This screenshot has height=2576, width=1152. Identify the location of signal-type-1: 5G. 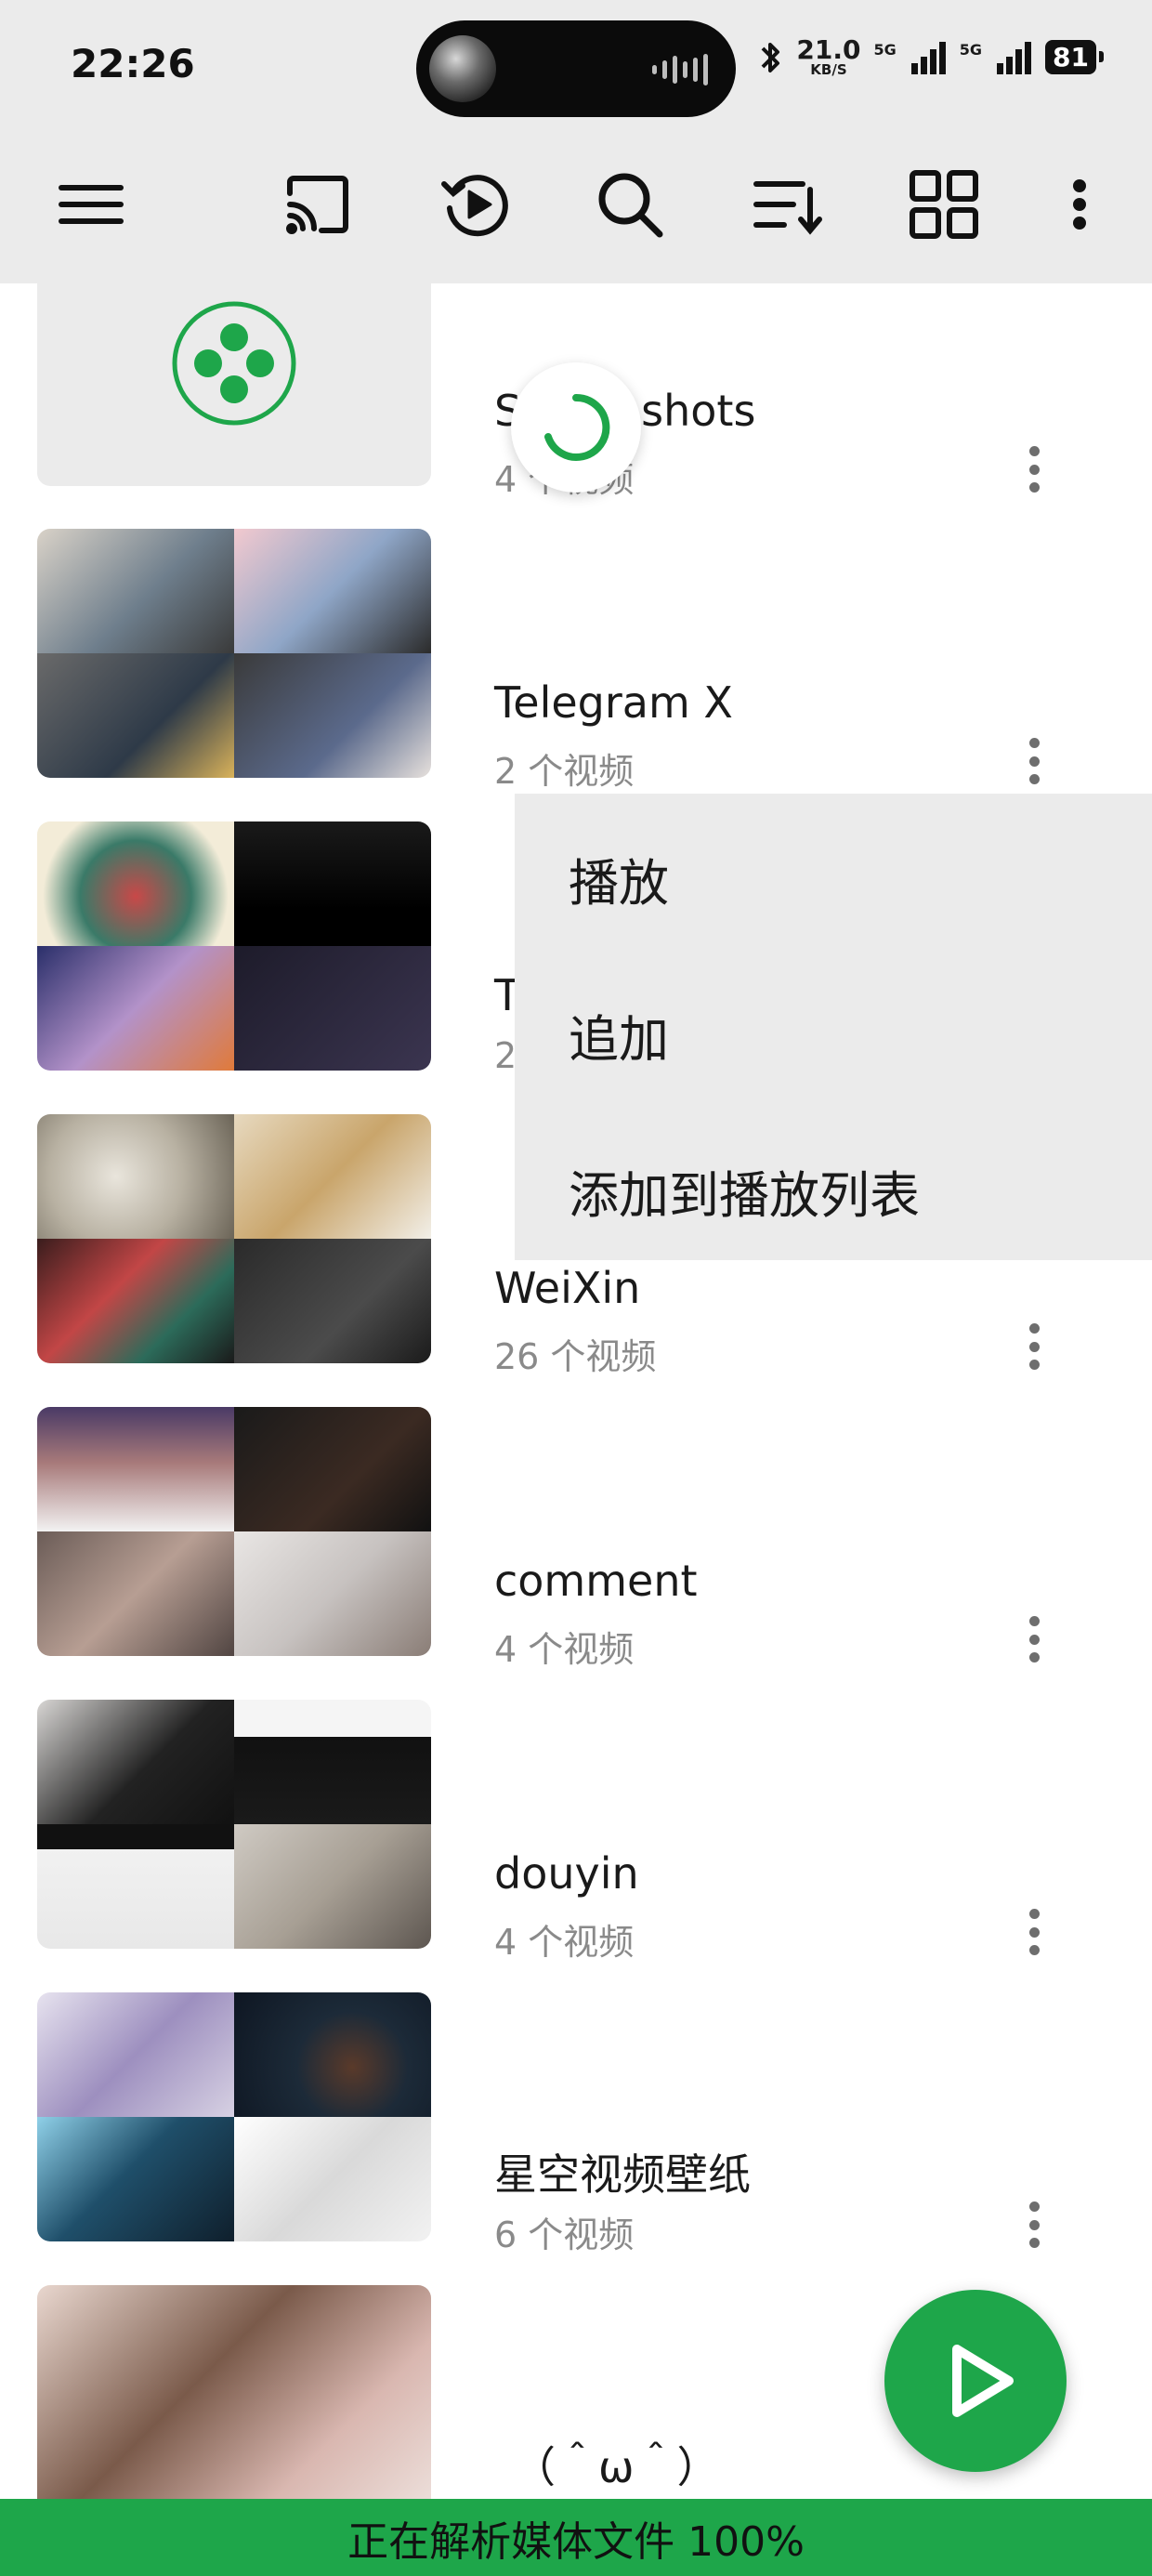
(885, 50).